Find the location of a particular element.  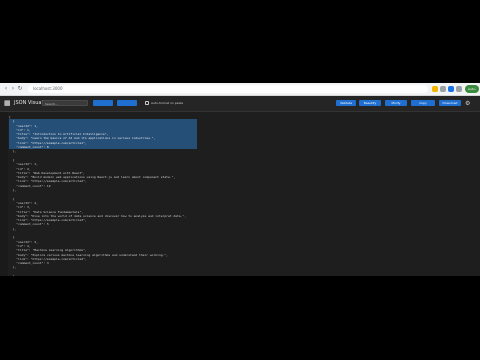

browser-bar: ‹ › ↻ localhost:3000 Auto-update is located at coordinates (240, 91).